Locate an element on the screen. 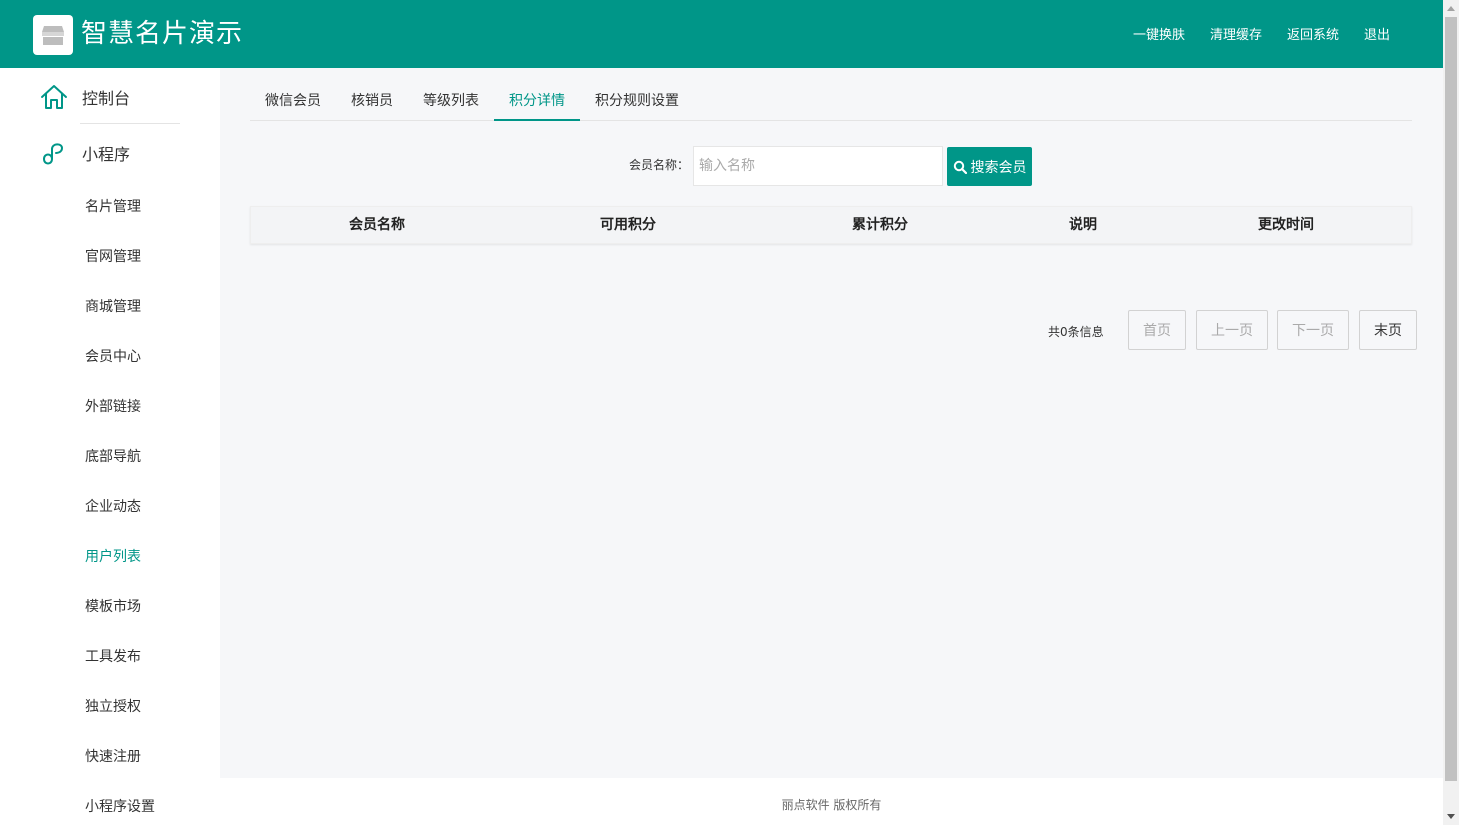  sidebar-item-console: 控制台 is located at coordinates (85, 97).